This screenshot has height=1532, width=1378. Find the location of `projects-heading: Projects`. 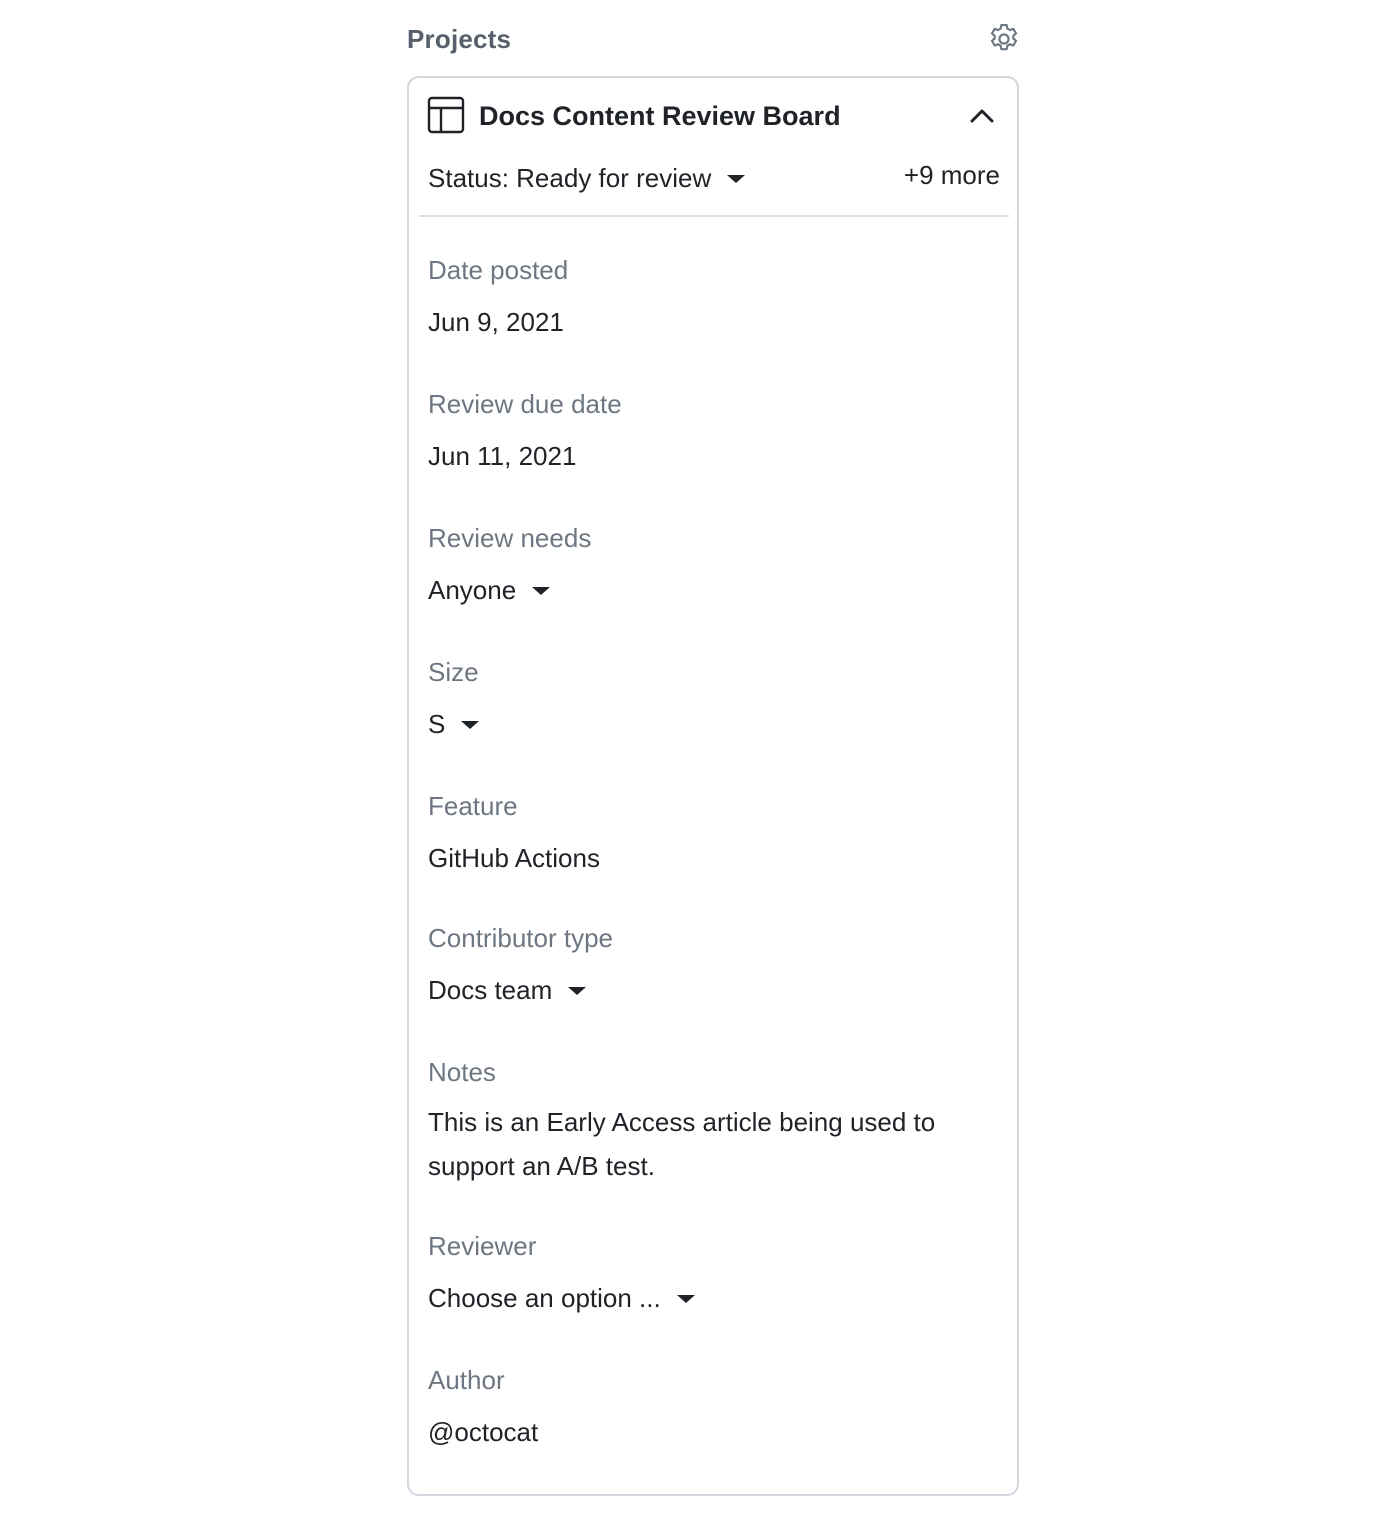

projects-heading: Projects is located at coordinates (459, 39).